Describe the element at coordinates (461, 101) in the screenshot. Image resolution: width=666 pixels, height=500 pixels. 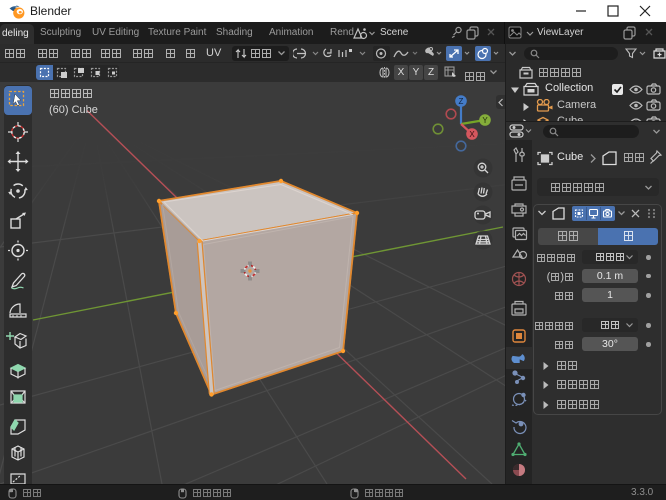
I see `svg-text: Z` at that location.